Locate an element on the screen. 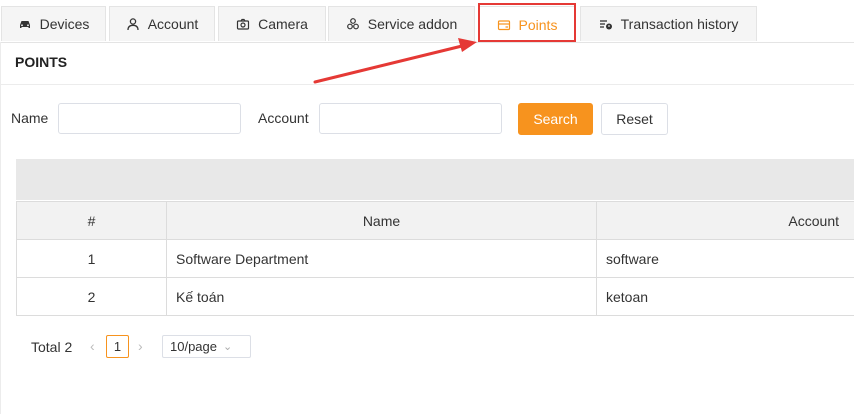 The width and height of the screenshot is (854, 414). tab-service-addon: Service addon is located at coordinates (401, 23).